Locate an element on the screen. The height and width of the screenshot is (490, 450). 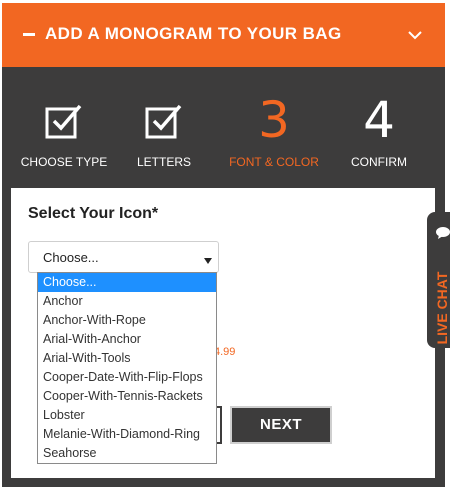
step-label: LETTERS is located at coordinates (163, 162).